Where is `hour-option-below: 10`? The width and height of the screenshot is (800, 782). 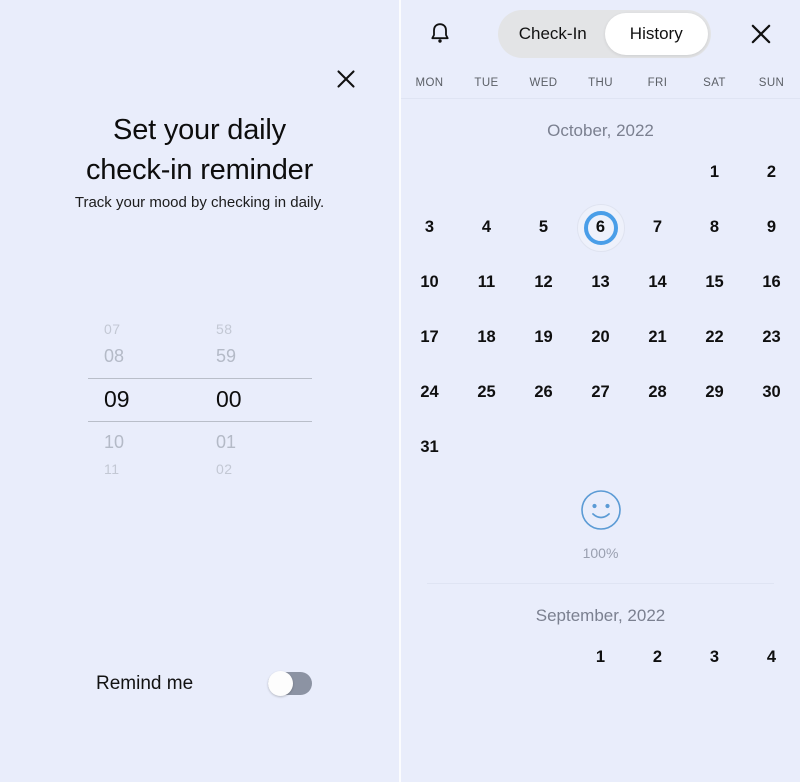 hour-option-below: 10 is located at coordinates (138, 442).